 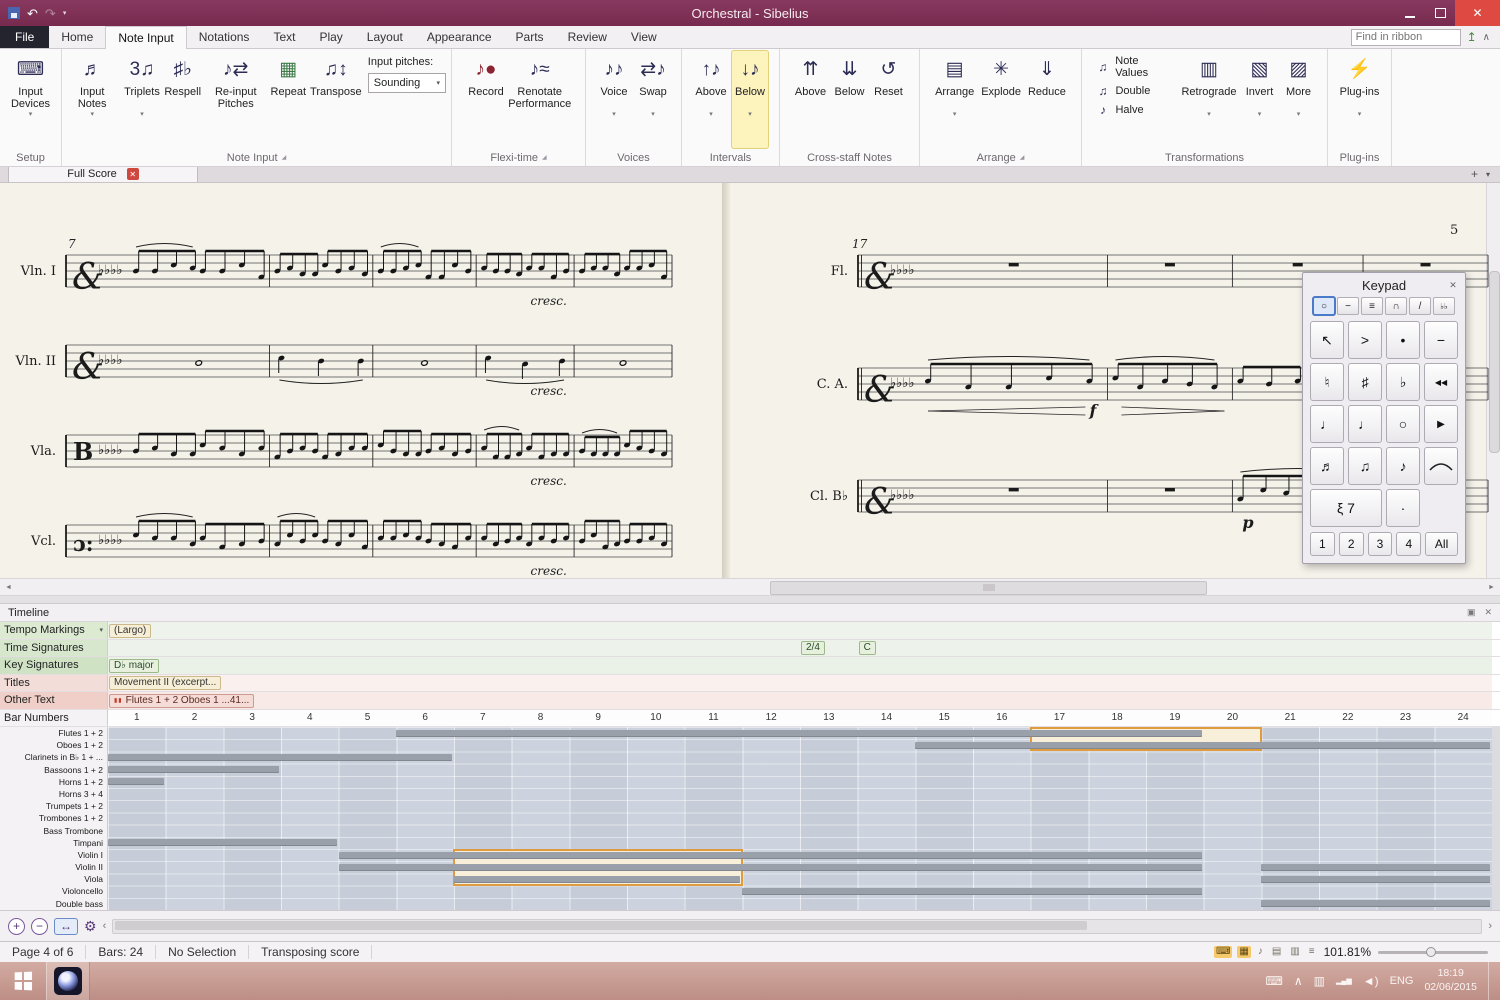 I want to click on export-icon: ↥, so click(x=1472, y=37).